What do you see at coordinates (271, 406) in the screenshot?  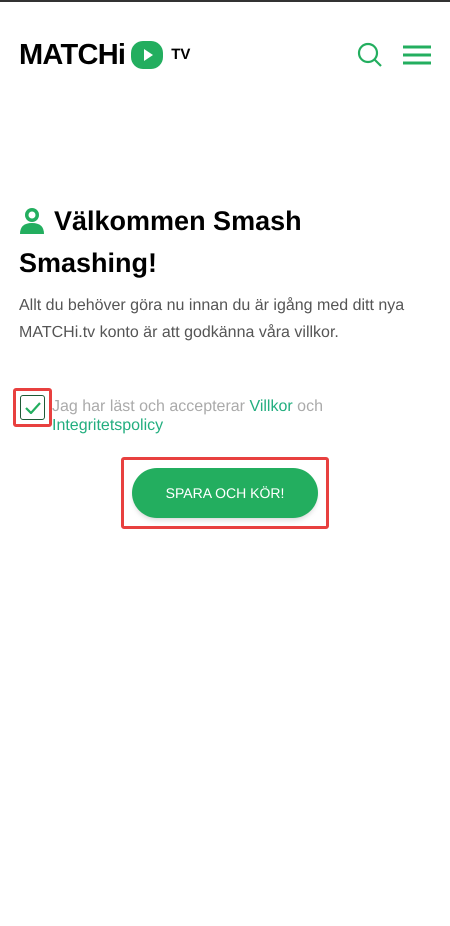 I see `terms-link: Villkor` at bounding box center [271, 406].